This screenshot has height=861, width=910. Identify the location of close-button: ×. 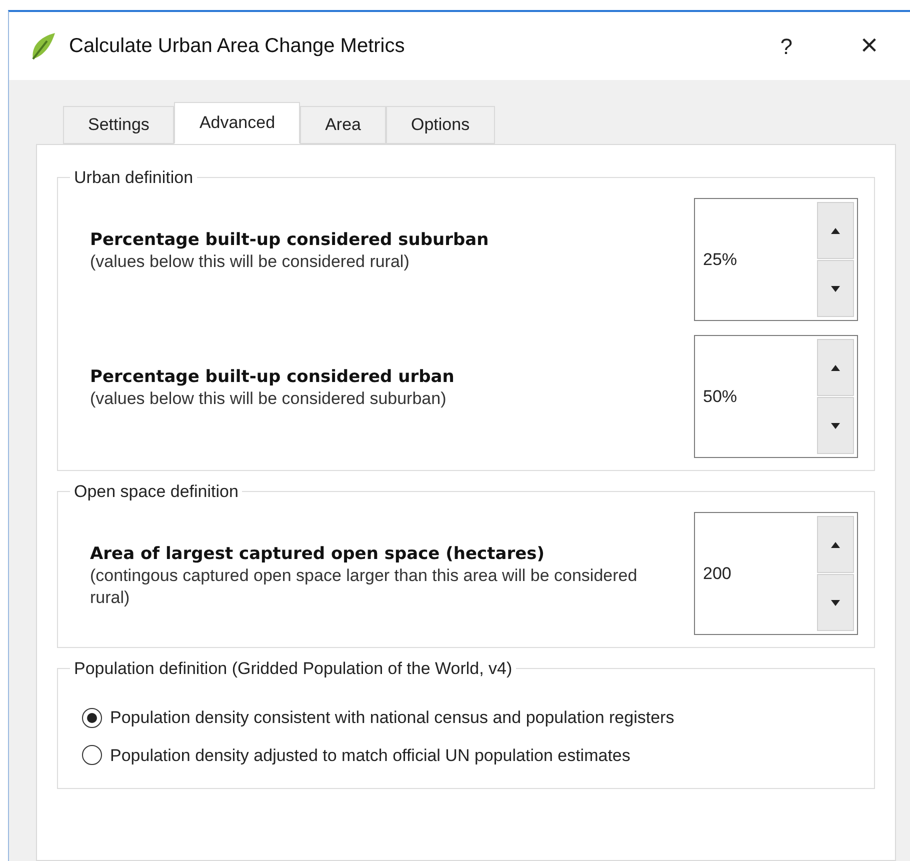
(869, 46).